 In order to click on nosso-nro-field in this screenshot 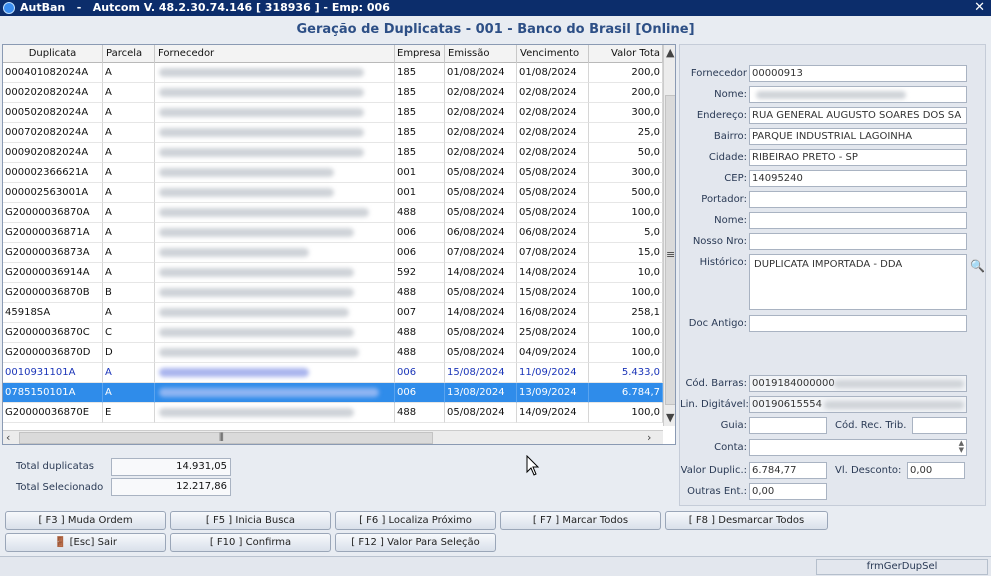, I will do `click(858, 241)`.